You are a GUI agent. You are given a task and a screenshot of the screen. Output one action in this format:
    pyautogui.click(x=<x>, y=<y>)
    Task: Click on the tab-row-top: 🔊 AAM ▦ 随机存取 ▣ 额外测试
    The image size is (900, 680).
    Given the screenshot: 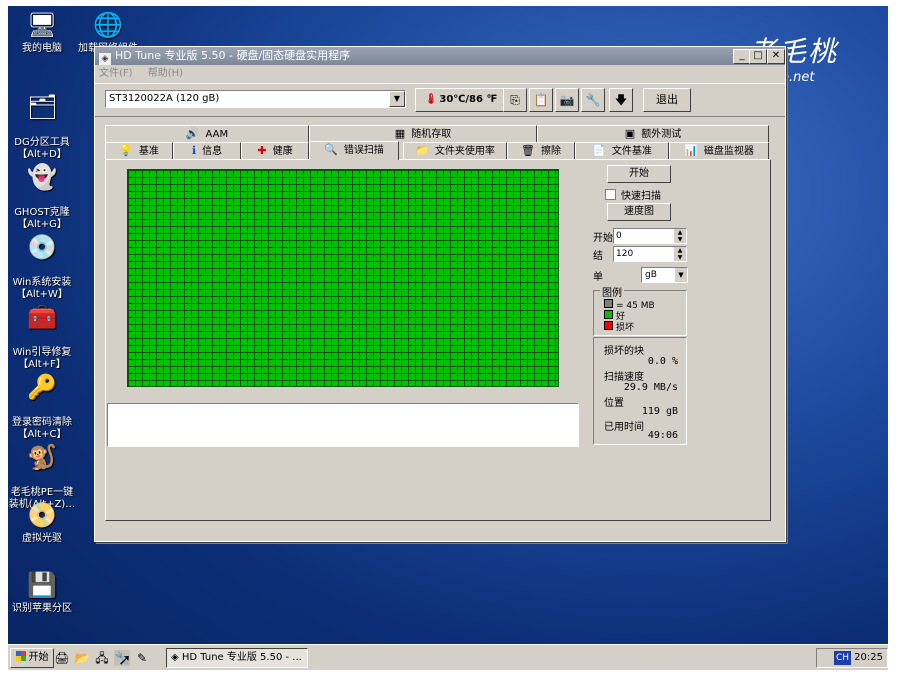 What is the action you would take?
    pyautogui.click(x=438, y=134)
    